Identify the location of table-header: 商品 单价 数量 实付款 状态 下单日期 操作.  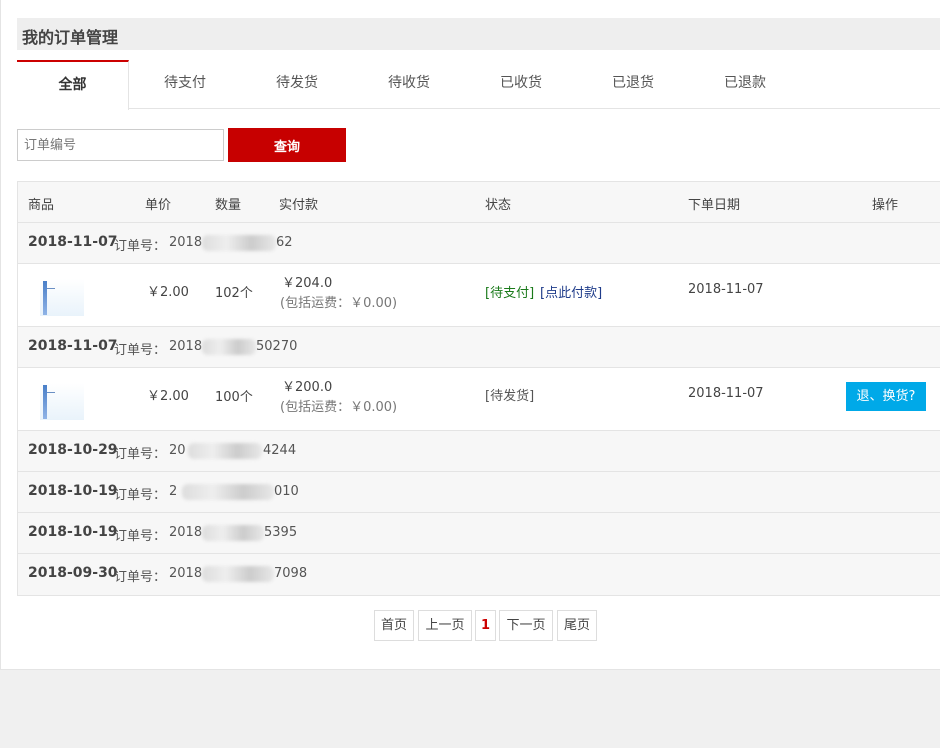
(479, 202).